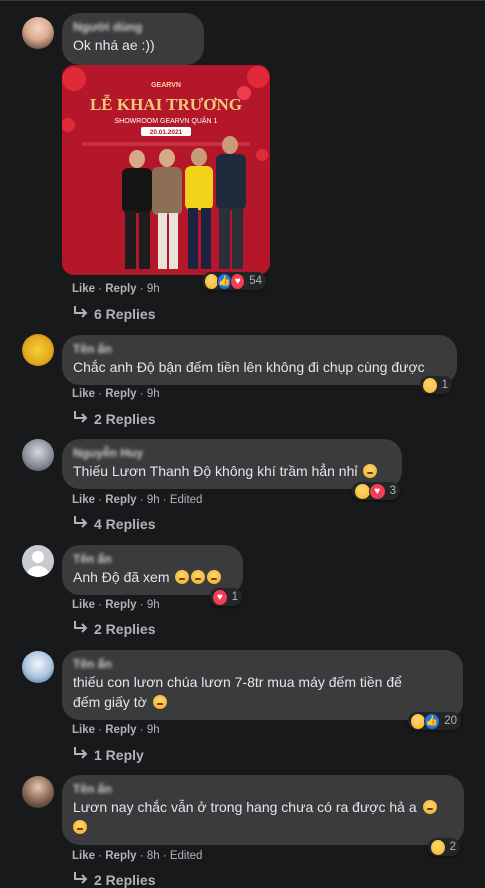  Describe the element at coordinates (137, 856) in the screenshot. I see `comment-actions: Like · Reply · 8h · Edited` at that location.